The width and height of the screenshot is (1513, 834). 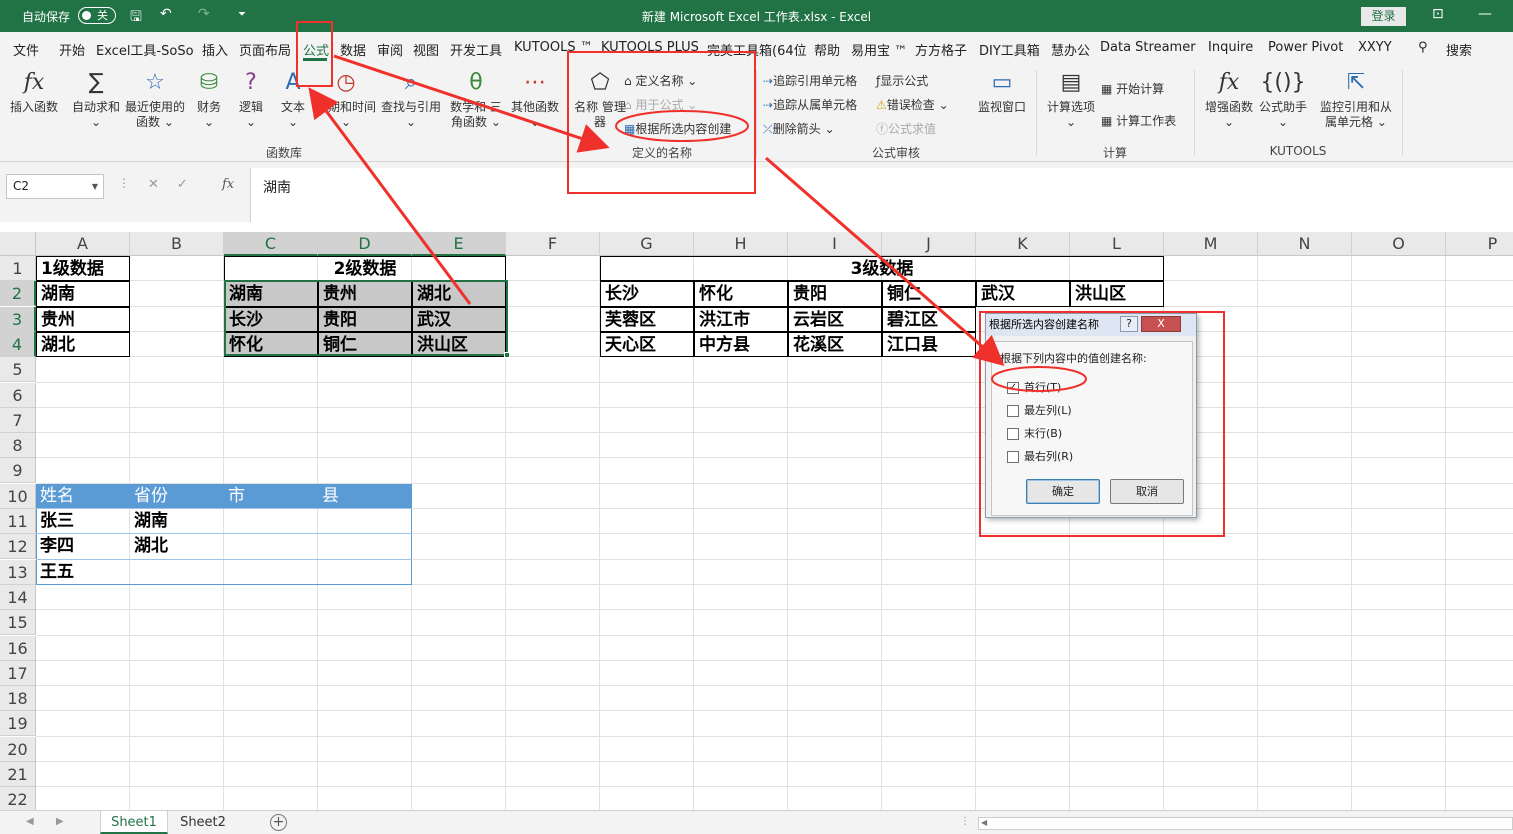 I want to click on horizontal-scrollbar: ◀, so click(x=1245, y=823).